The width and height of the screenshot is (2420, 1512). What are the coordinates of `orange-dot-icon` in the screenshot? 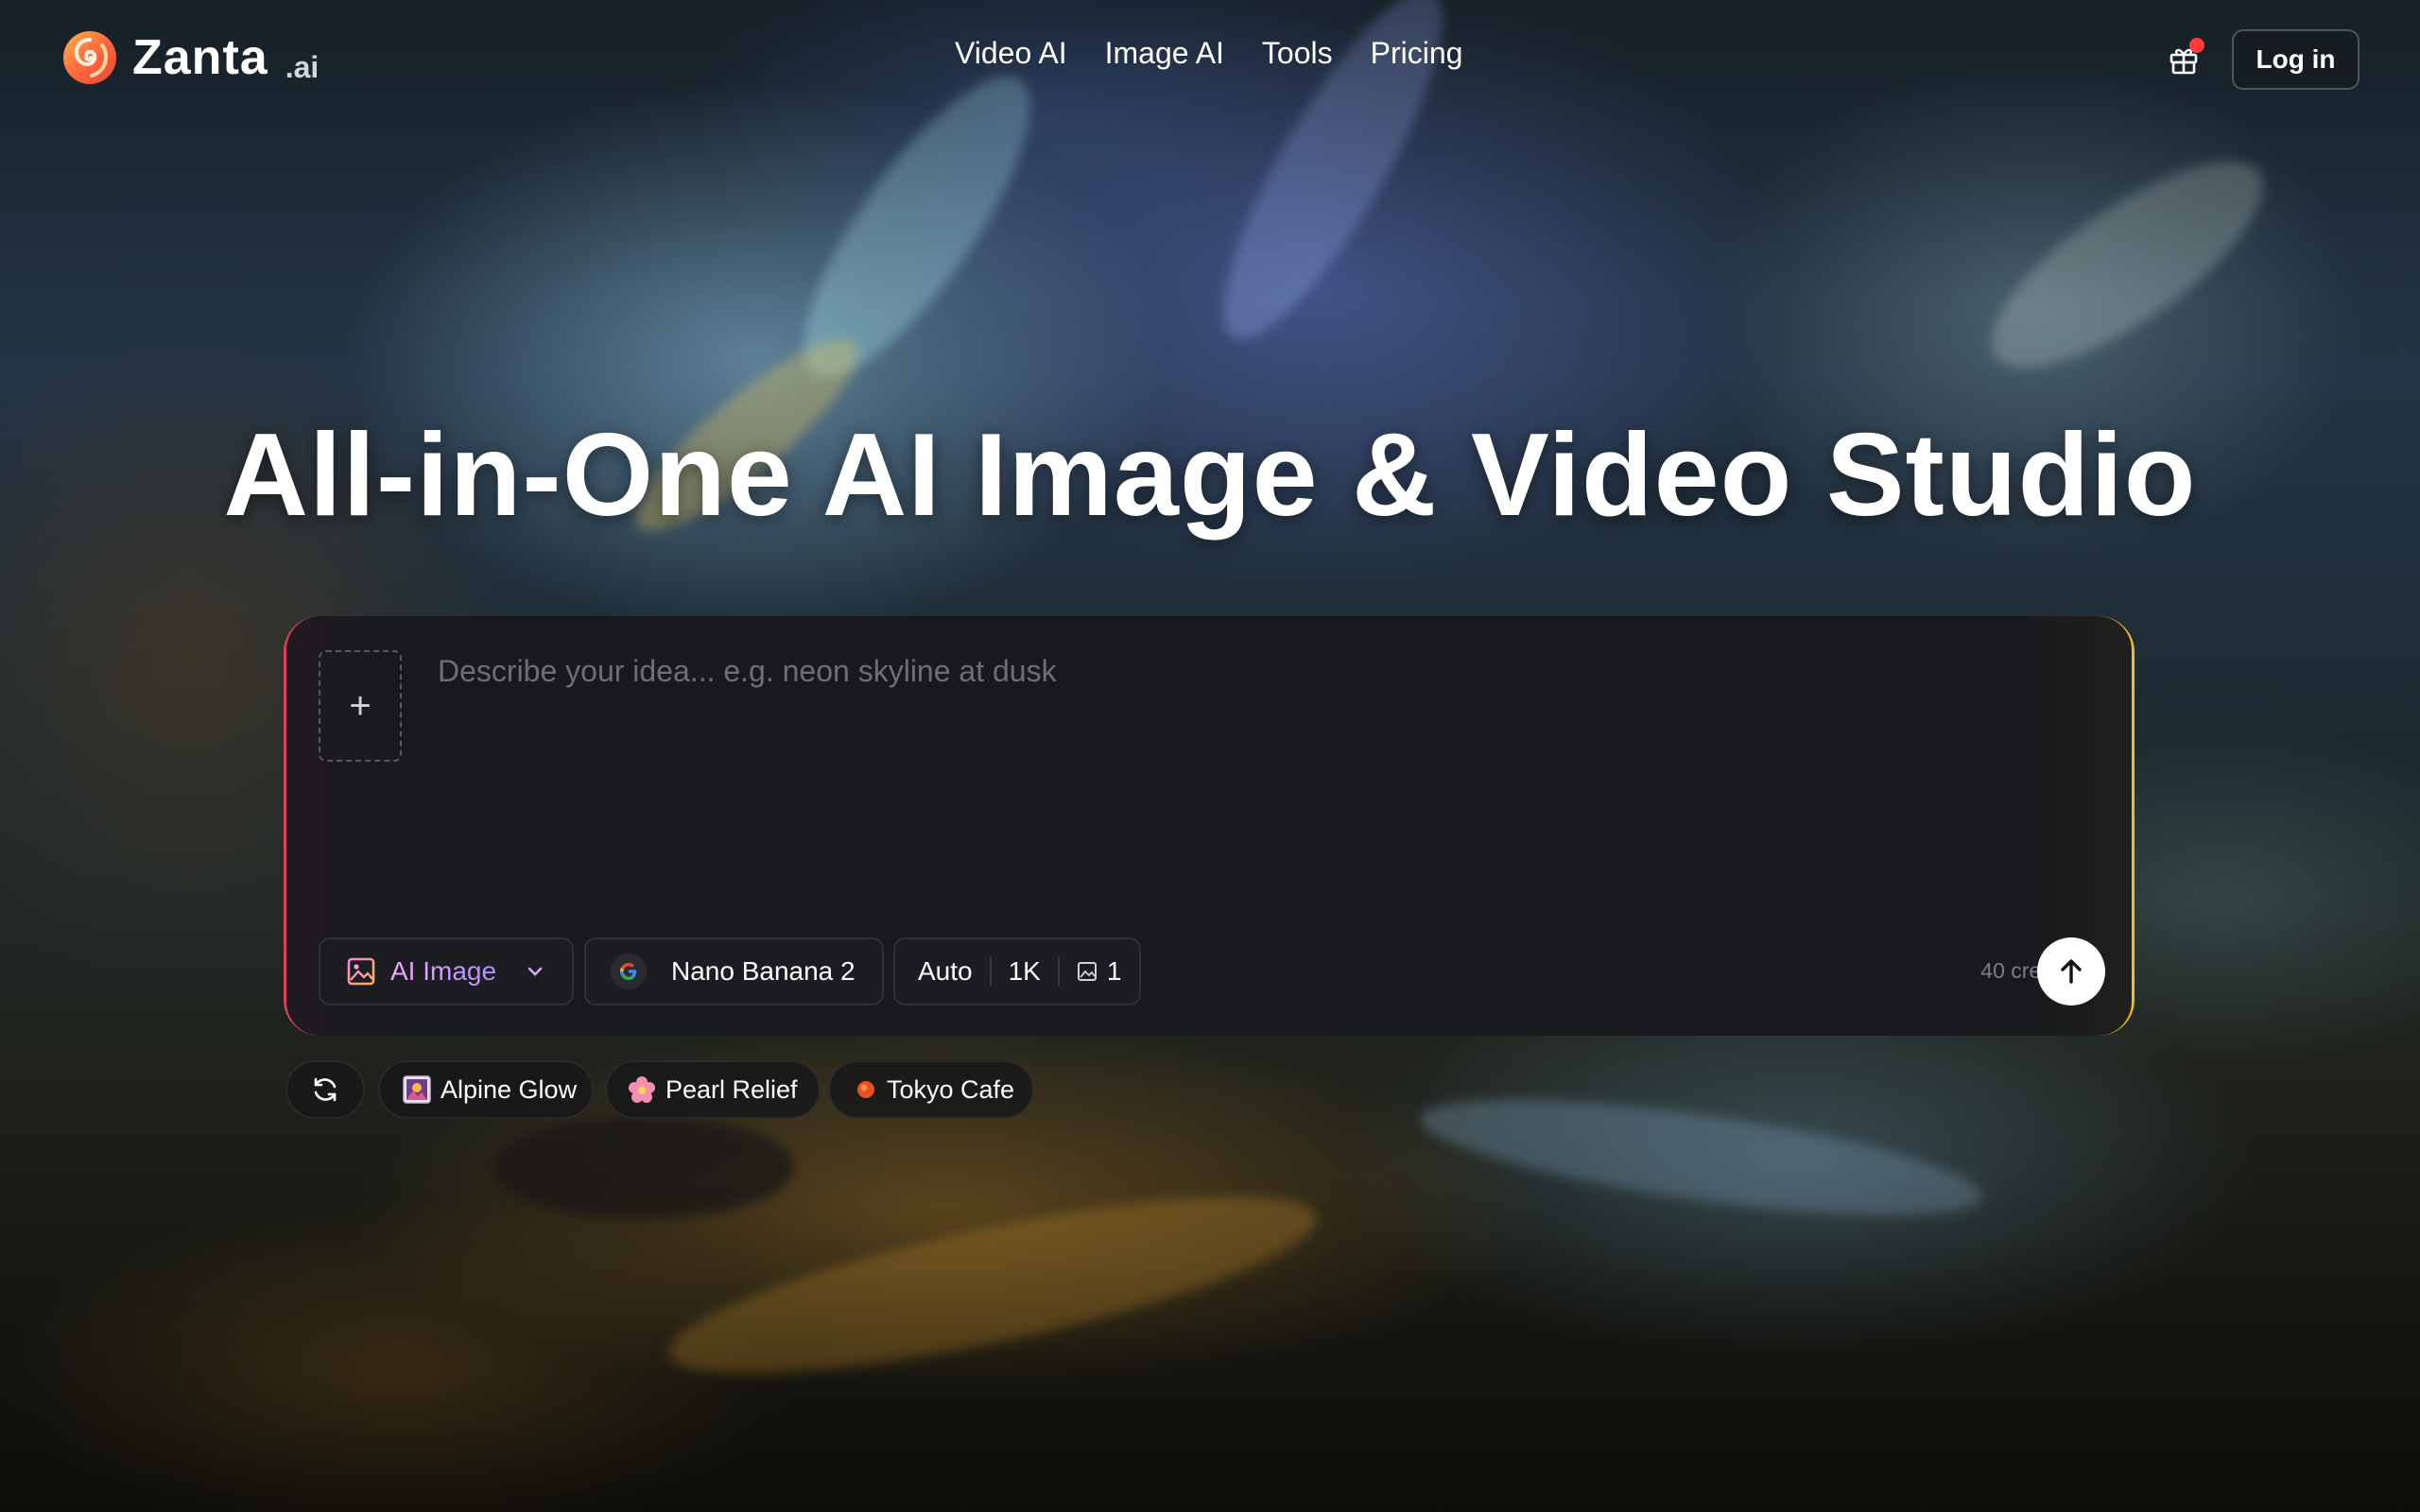 It's located at (866, 1089).